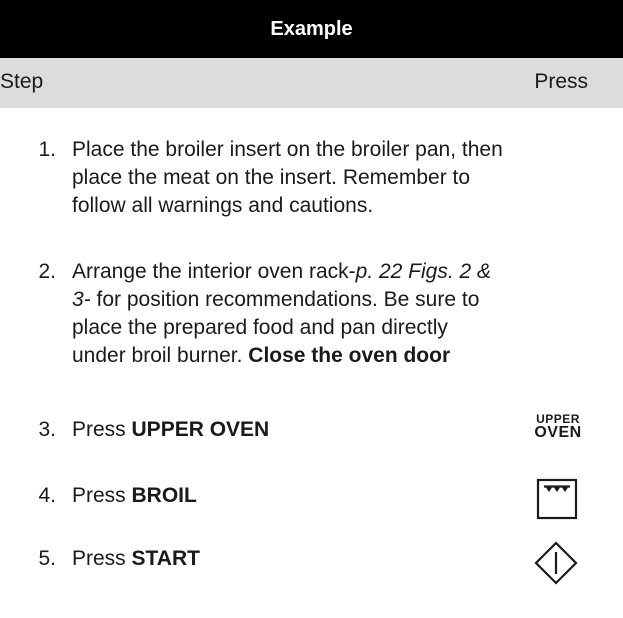 The height and width of the screenshot is (618, 623). Describe the element at coordinates (22, 81) in the screenshot. I see `column-header-step: Step` at that location.